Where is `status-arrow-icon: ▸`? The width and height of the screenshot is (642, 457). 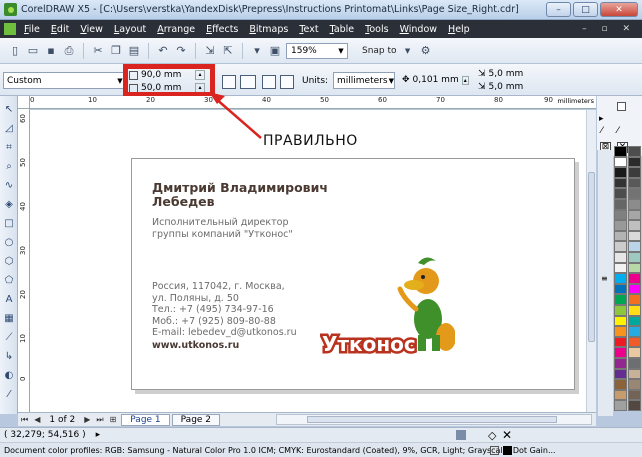 status-arrow-icon: ▸ is located at coordinates (98, 435).